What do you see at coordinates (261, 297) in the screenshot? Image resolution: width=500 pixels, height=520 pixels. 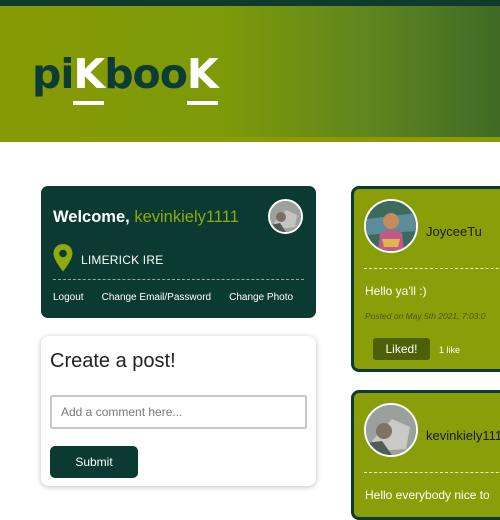 I see `change-photo-link: Change Photo` at bounding box center [261, 297].